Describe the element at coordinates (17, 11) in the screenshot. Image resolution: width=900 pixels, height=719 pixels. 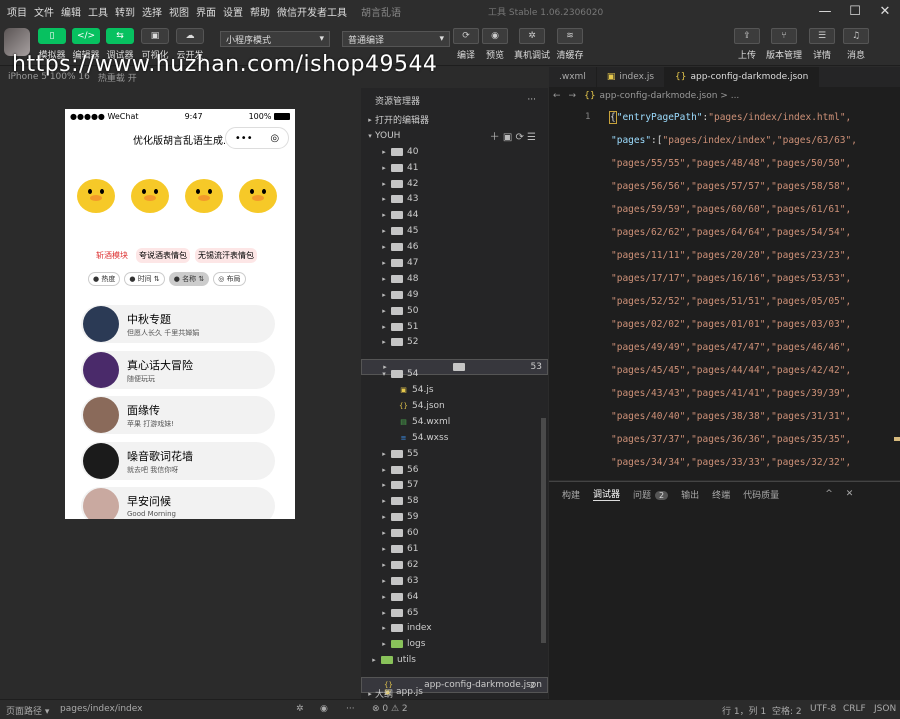
I see `menu-project: 项目` at that location.